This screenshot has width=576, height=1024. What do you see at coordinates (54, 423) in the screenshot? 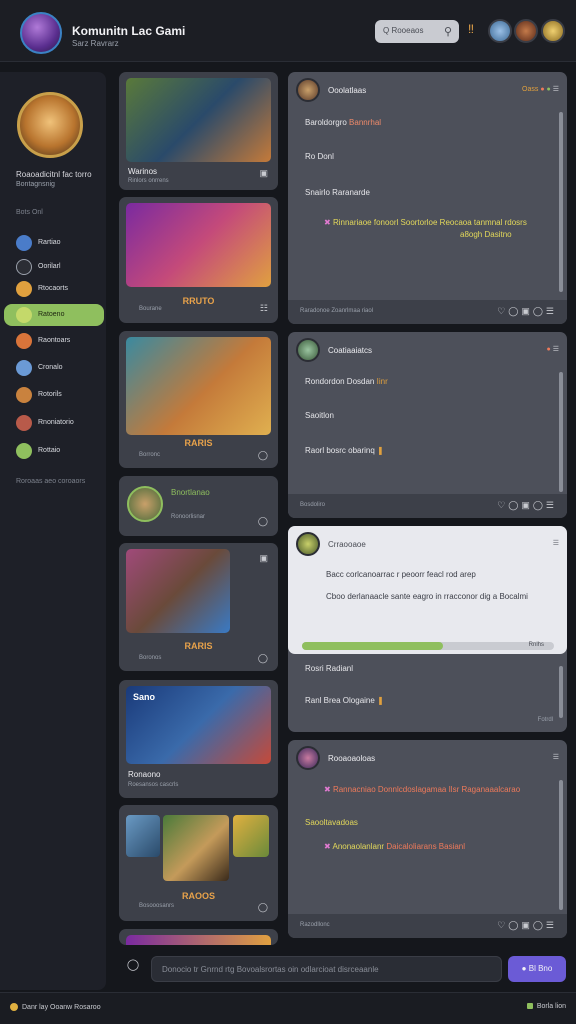
I see `sidebar-item-8: Rnoniatorio` at bounding box center [54, 423].